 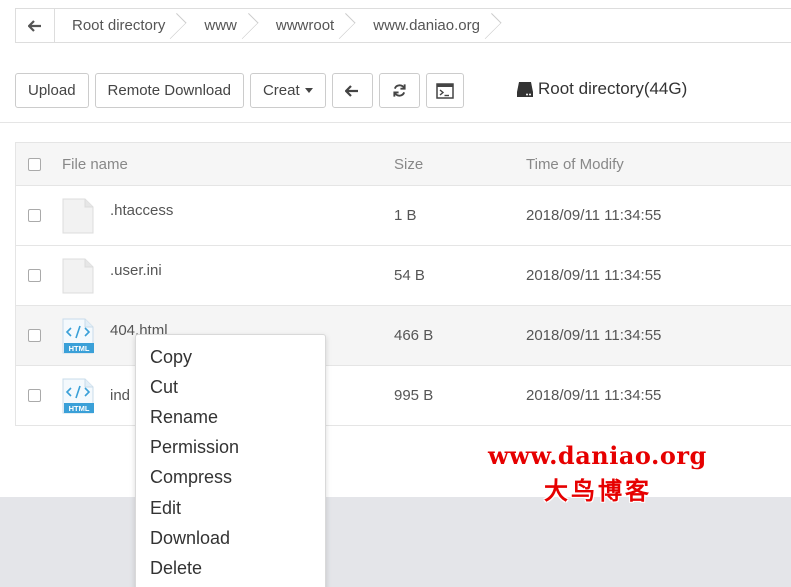 I want to click on select-all-checkbox, so click(x=34, y=164).